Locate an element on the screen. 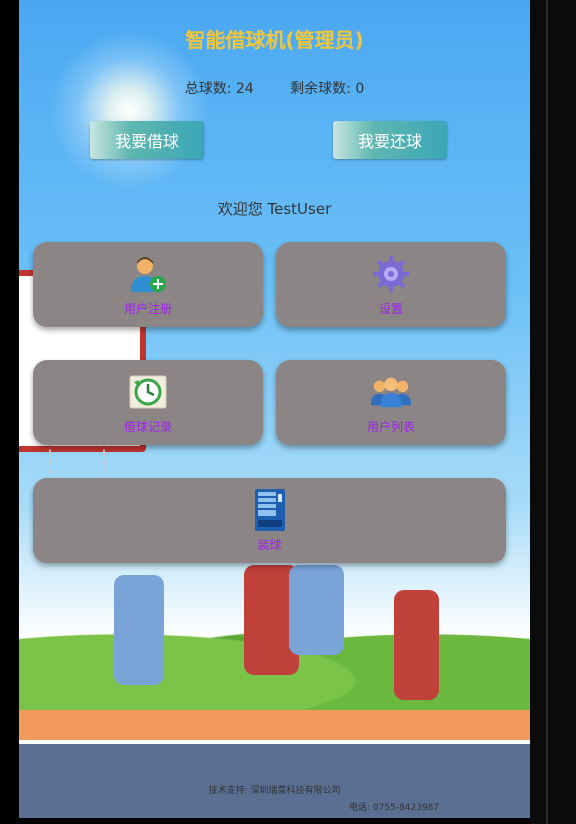  app-title: 智能借球机(管理员) is located at coordinates (274, 40).